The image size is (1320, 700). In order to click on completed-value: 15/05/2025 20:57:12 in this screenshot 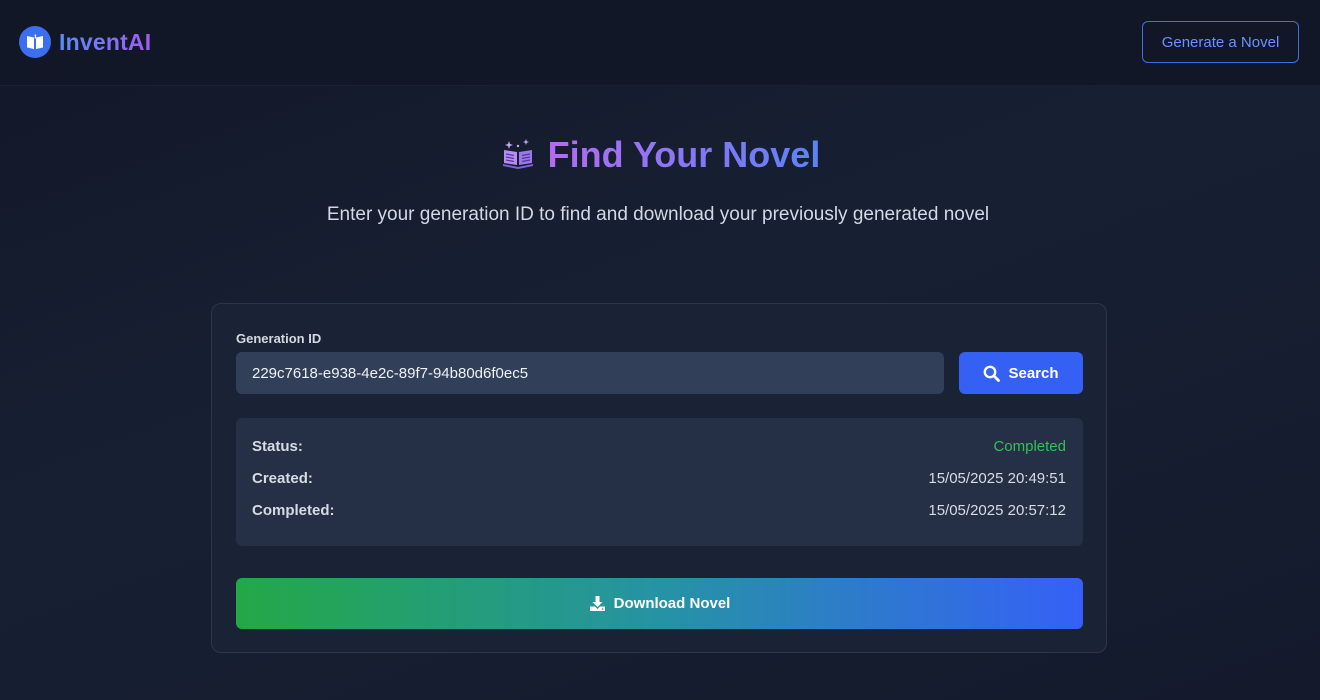, I will do `click(997, 510)`.